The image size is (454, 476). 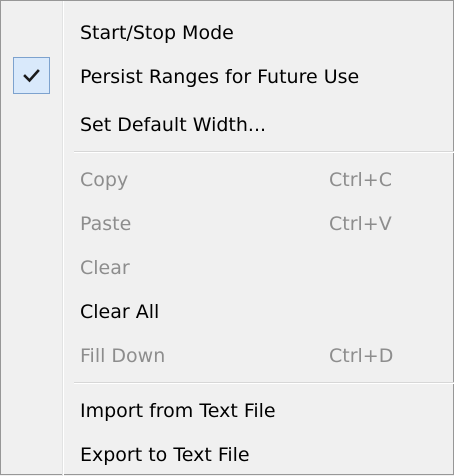 I want to click on menu-item-clear: Clear, so click(x=227, y=268).